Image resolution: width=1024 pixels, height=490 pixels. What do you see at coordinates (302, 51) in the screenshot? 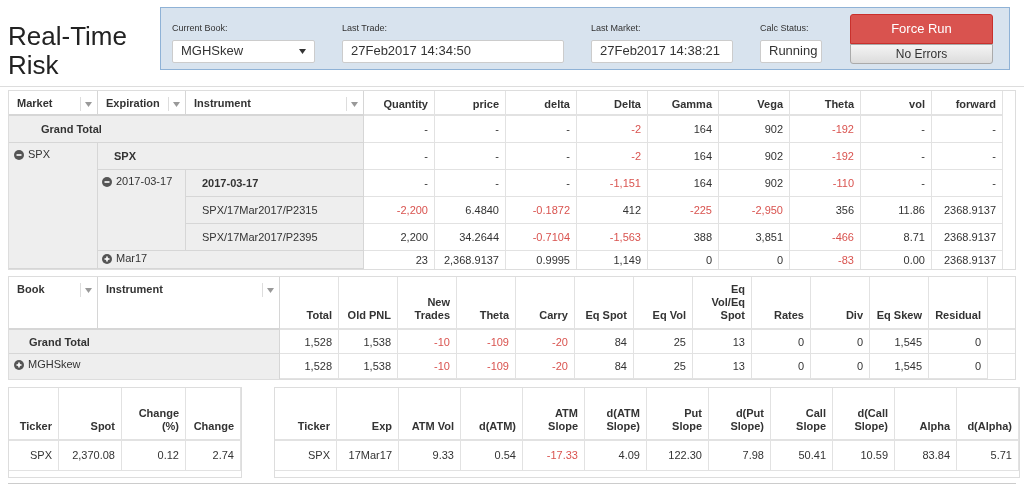
I see `dropdown-arrow-icon` at bounding box center [302, 51].